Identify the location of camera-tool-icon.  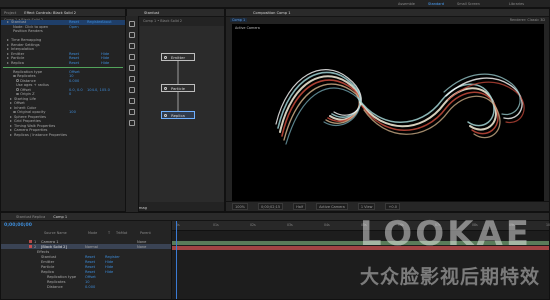
(132, 90).